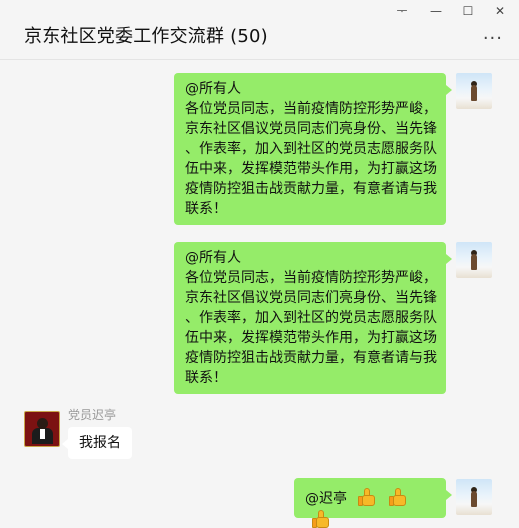 Image resolution: width=519 pixels, height=528 pixels. Describe the element at coordinates (146, 36) in the screenshot. I see `chat-title: 京东社区党委工作交流群 (50)` at that location.